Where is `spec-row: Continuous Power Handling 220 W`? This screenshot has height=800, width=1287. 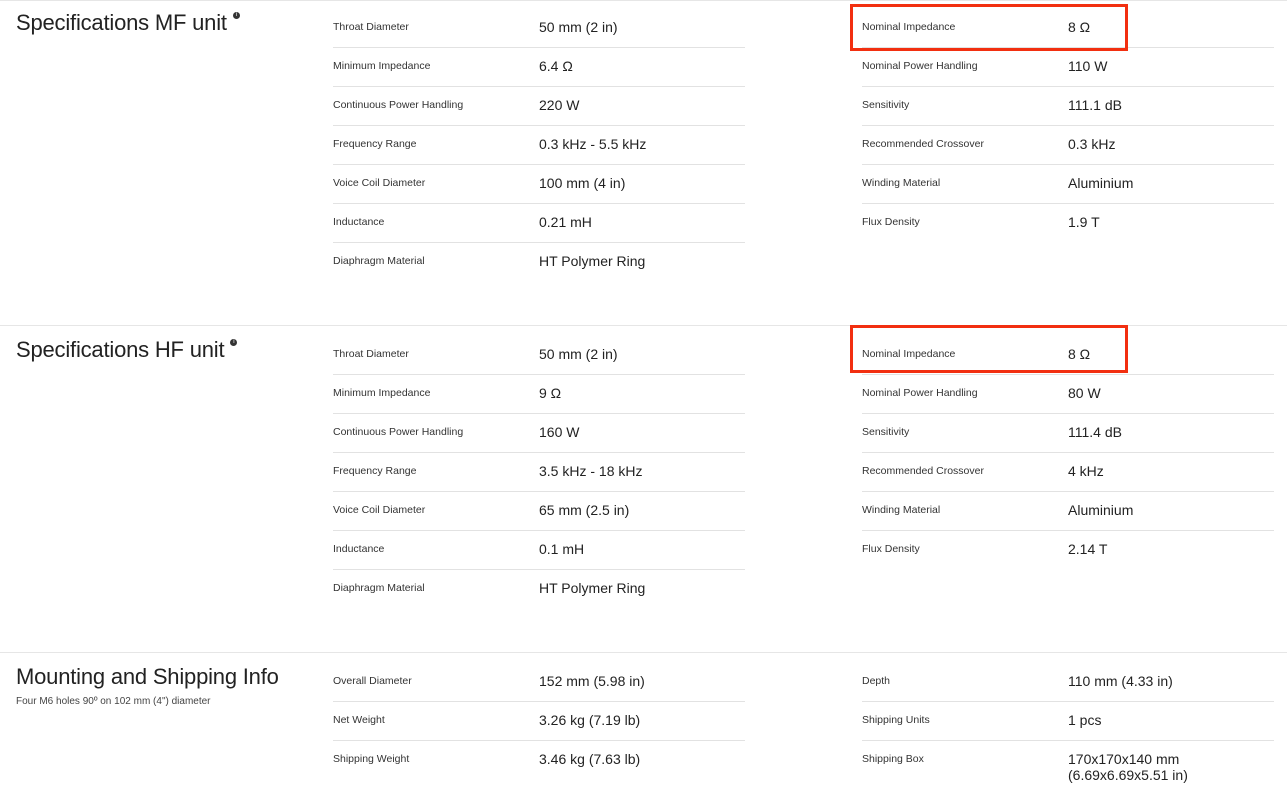
spec-row: Continuous Power Handling 220 W is located at coordinates (539, 106).